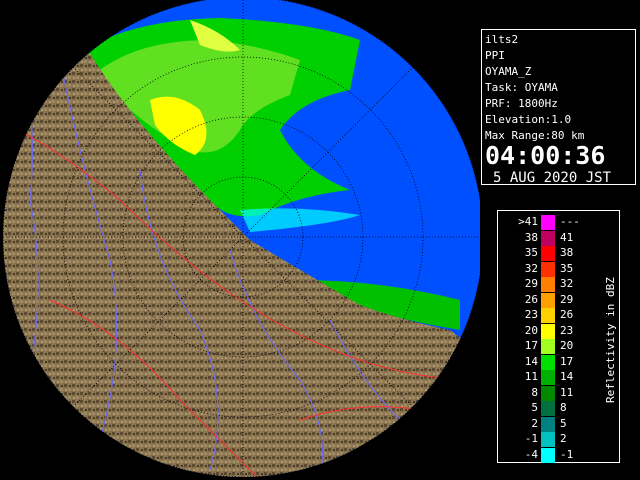 The width and height of the screenshot is (640, 480). I want to click on legend-row: 20 23, so click(558, 331).